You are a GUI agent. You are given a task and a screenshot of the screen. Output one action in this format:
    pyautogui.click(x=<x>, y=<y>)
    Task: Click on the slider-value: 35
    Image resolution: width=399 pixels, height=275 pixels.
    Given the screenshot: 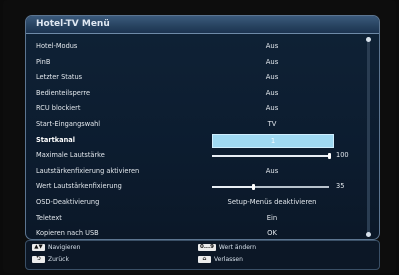 What is the action you would take?
    pyautogui.click(x=340, y=186)
    